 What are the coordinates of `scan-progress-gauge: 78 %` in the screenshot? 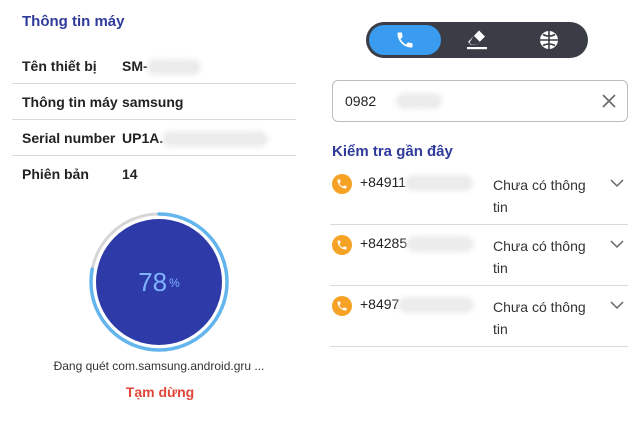 It's located at (159, 282).